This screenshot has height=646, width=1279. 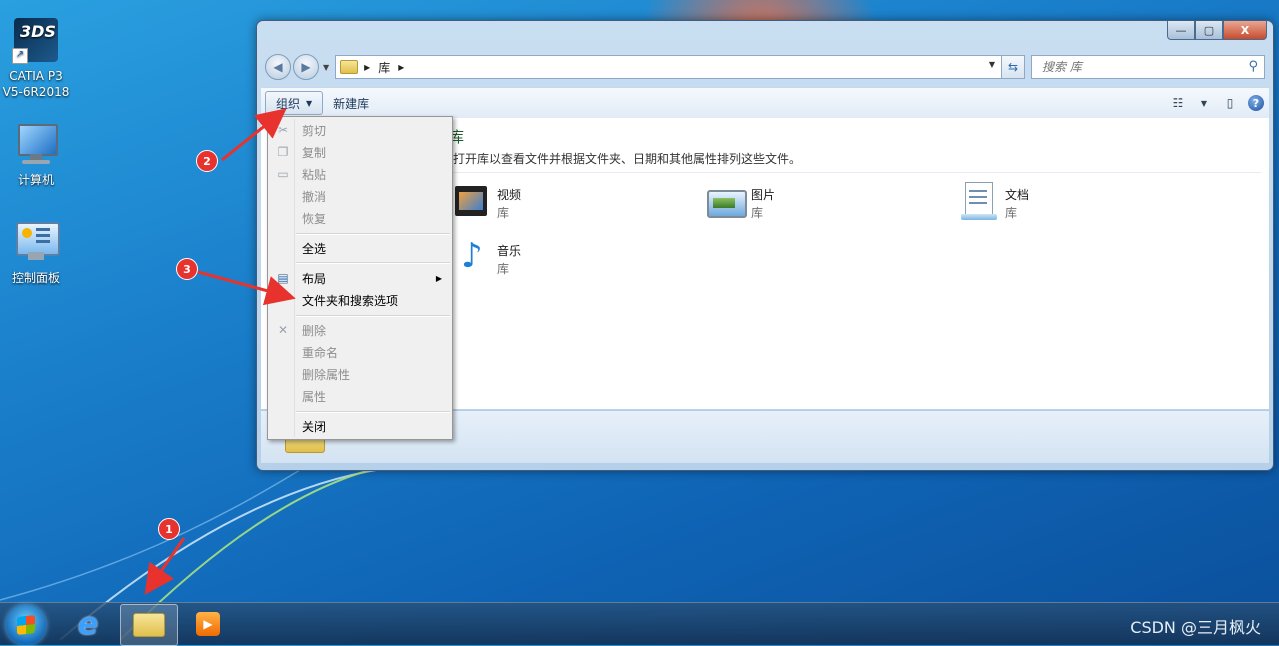 I want to click on file-explorer-icon, so click(x=149, y=625).